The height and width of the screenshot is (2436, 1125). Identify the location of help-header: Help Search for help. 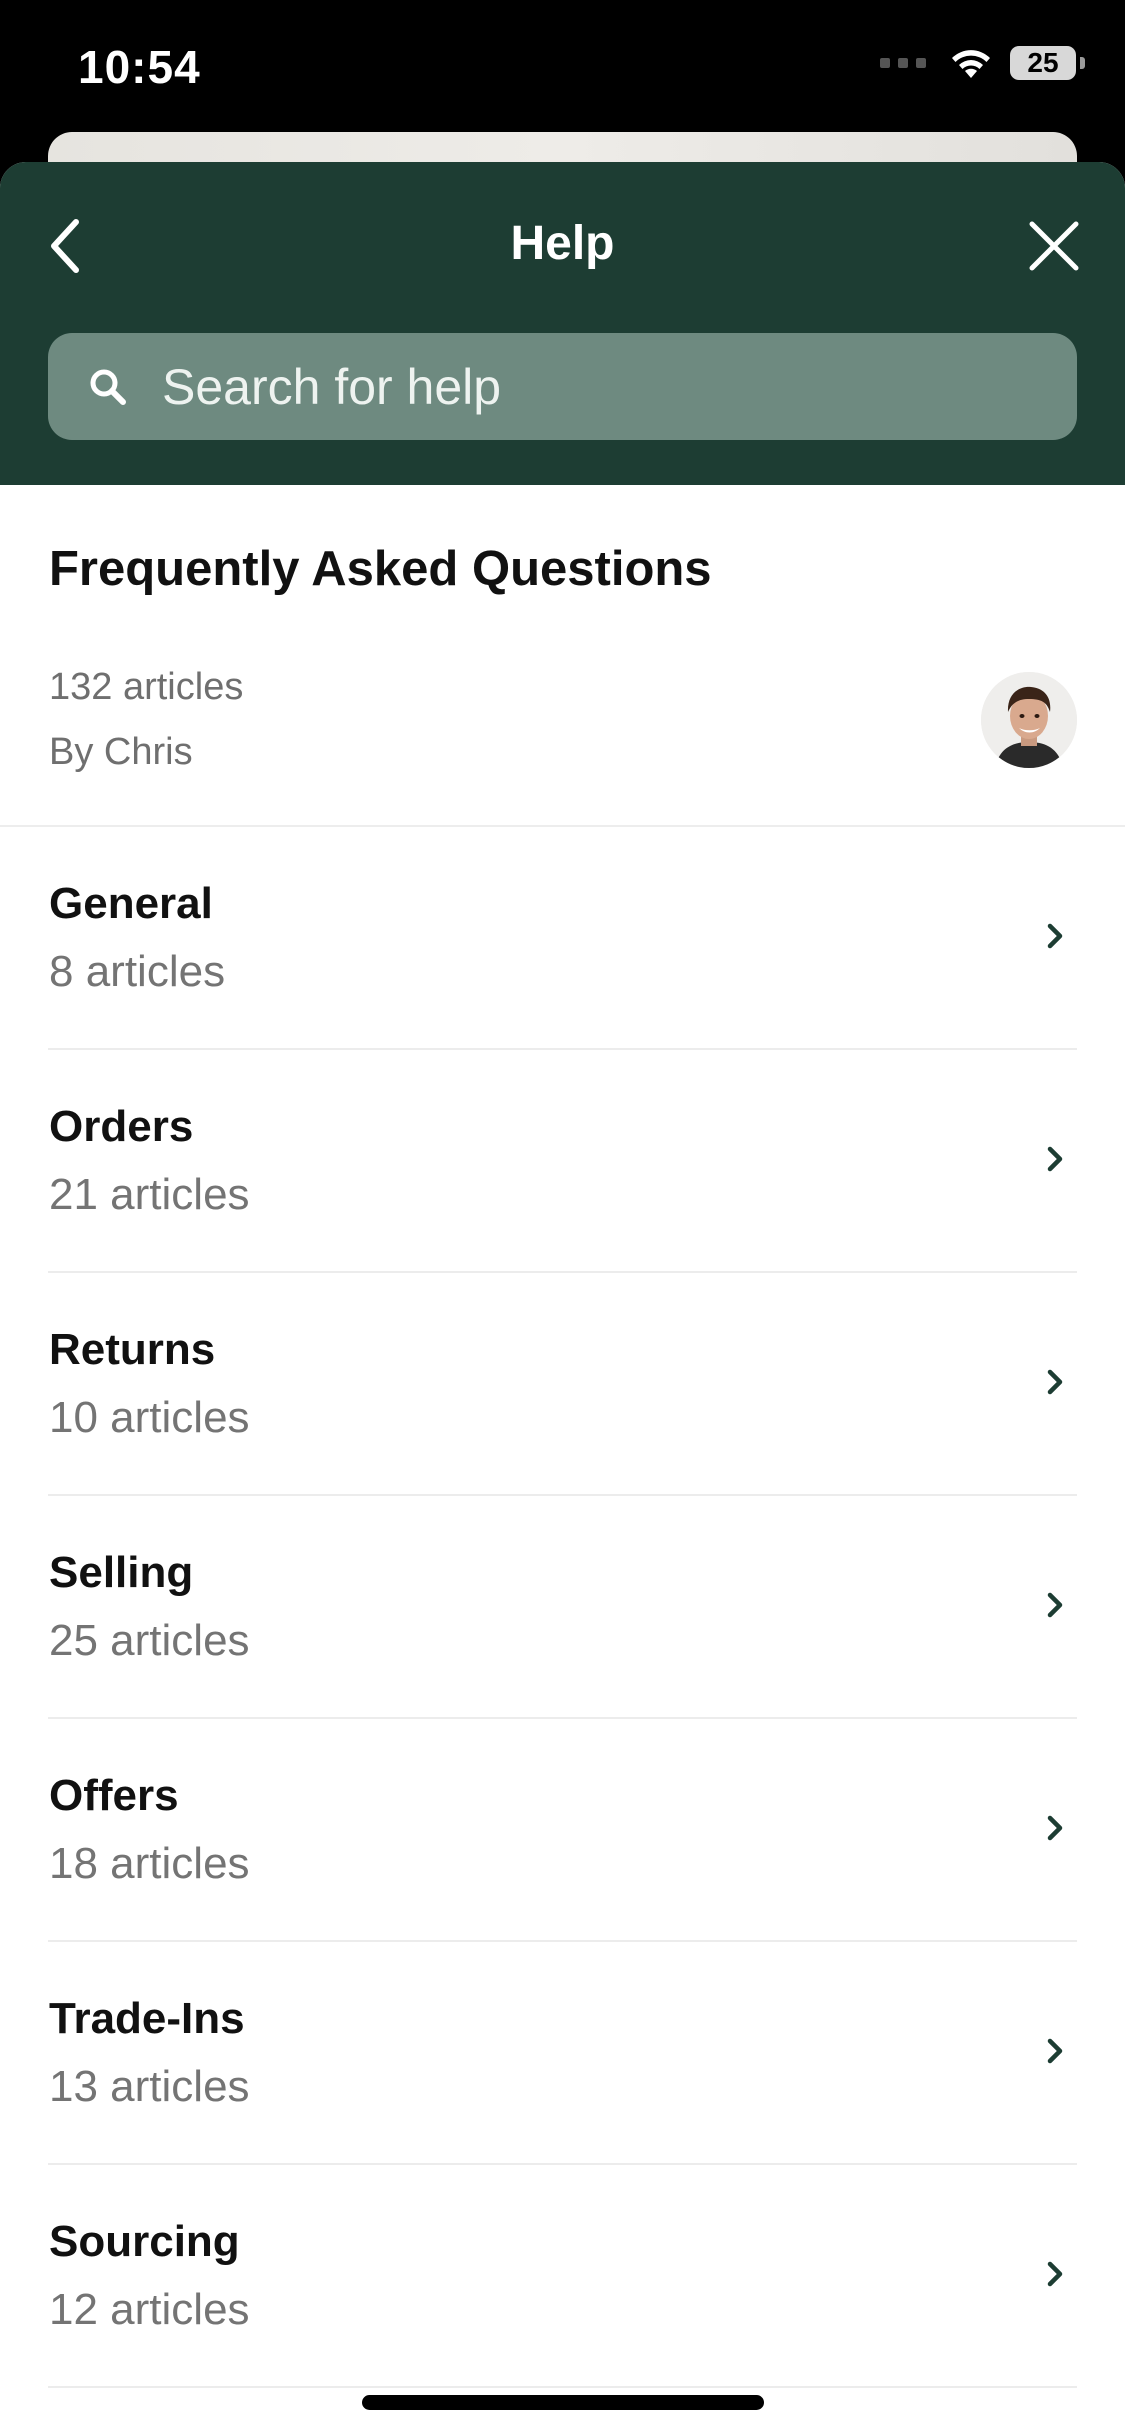
(562, 323).